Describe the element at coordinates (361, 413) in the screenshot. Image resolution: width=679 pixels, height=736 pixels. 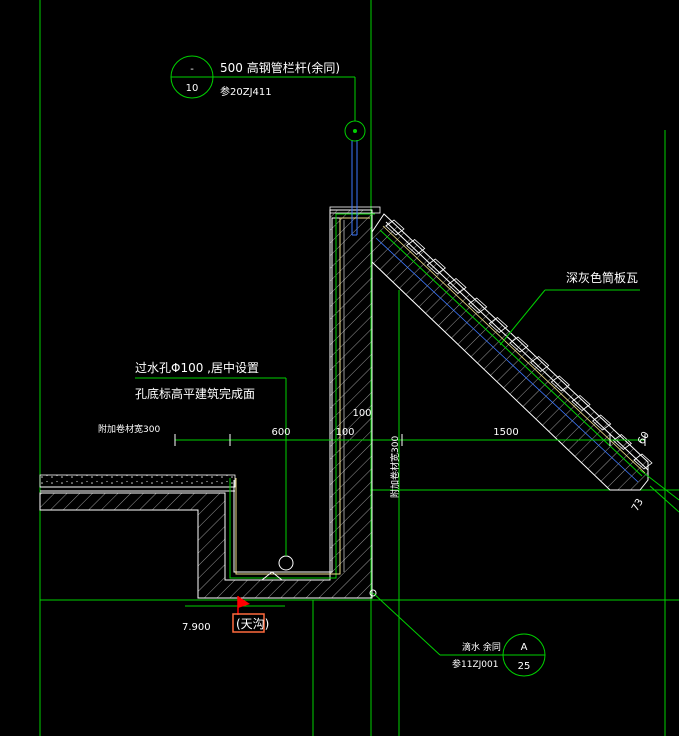
I see `dim-100-v: 100` at that location.